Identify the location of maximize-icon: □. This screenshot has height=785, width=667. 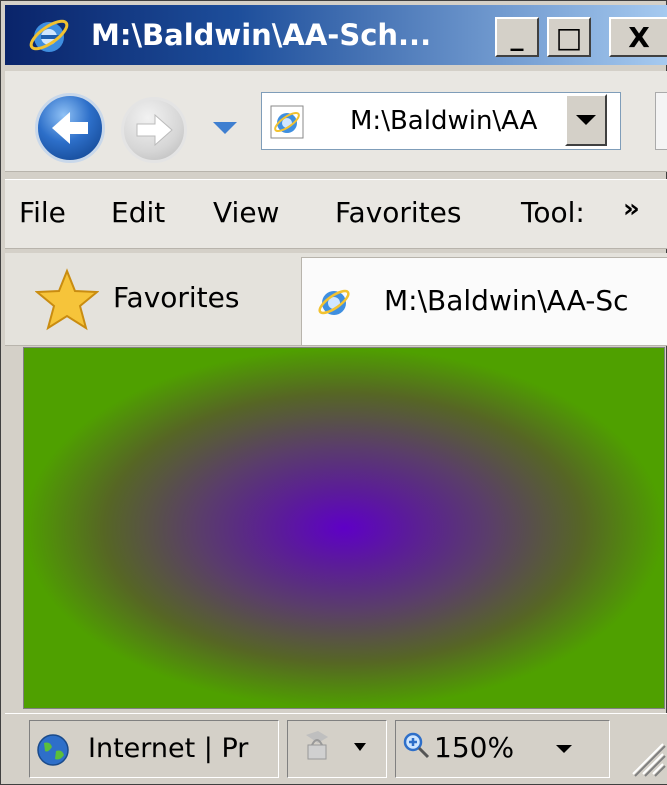
(569, 37).